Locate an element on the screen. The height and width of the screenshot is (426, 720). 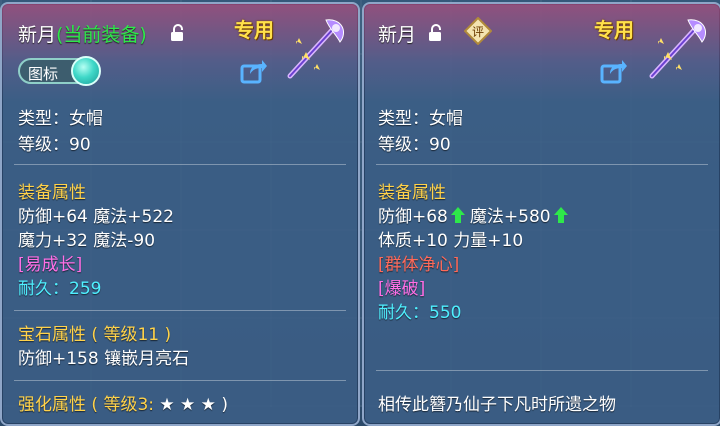
special-effect-1: [群体净心] is located at coordinates (419, 265).